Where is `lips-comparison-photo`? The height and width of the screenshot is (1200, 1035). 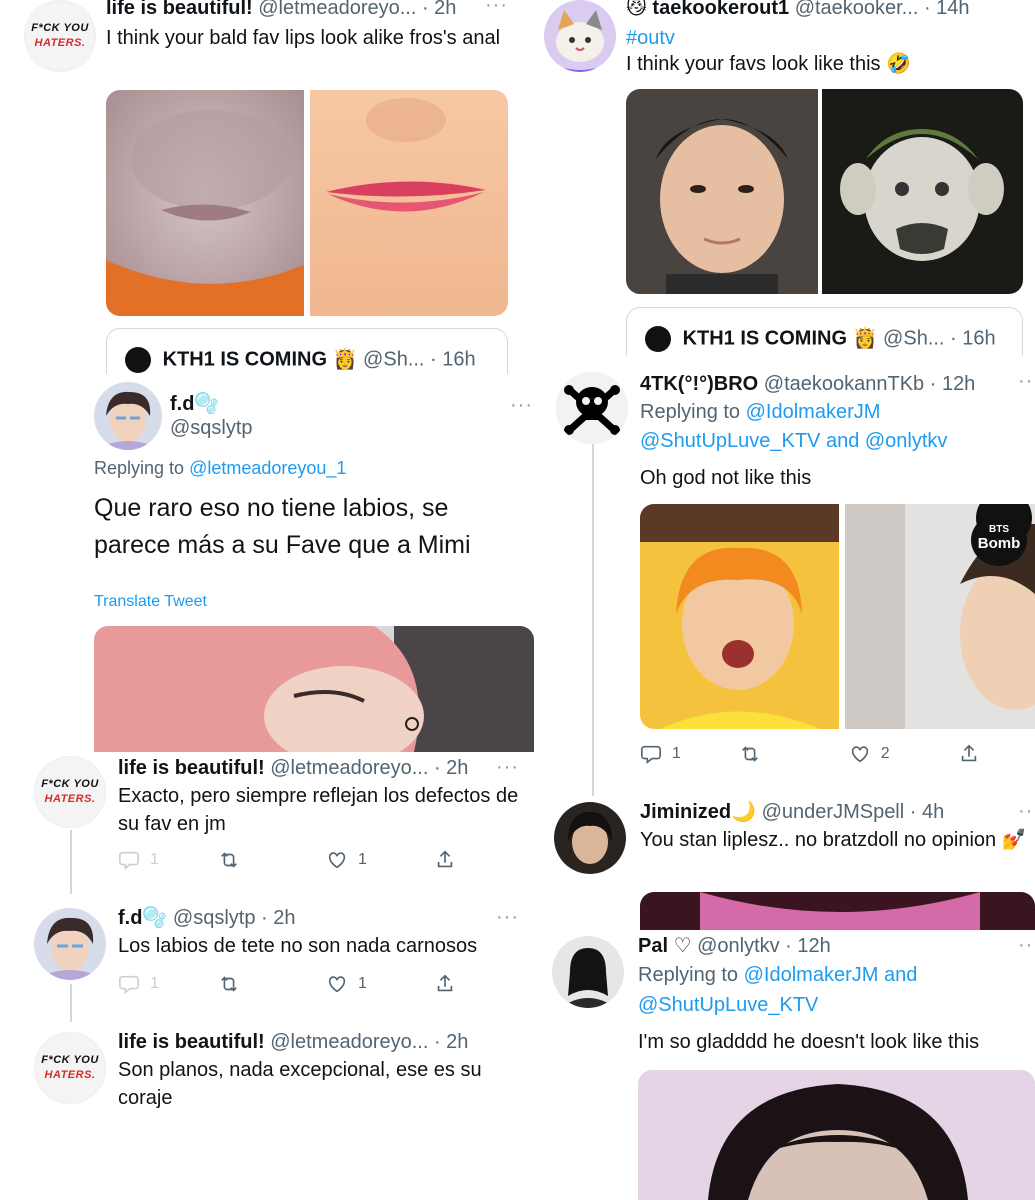 lips-comparison-photo is located at coordinates (307, 203).